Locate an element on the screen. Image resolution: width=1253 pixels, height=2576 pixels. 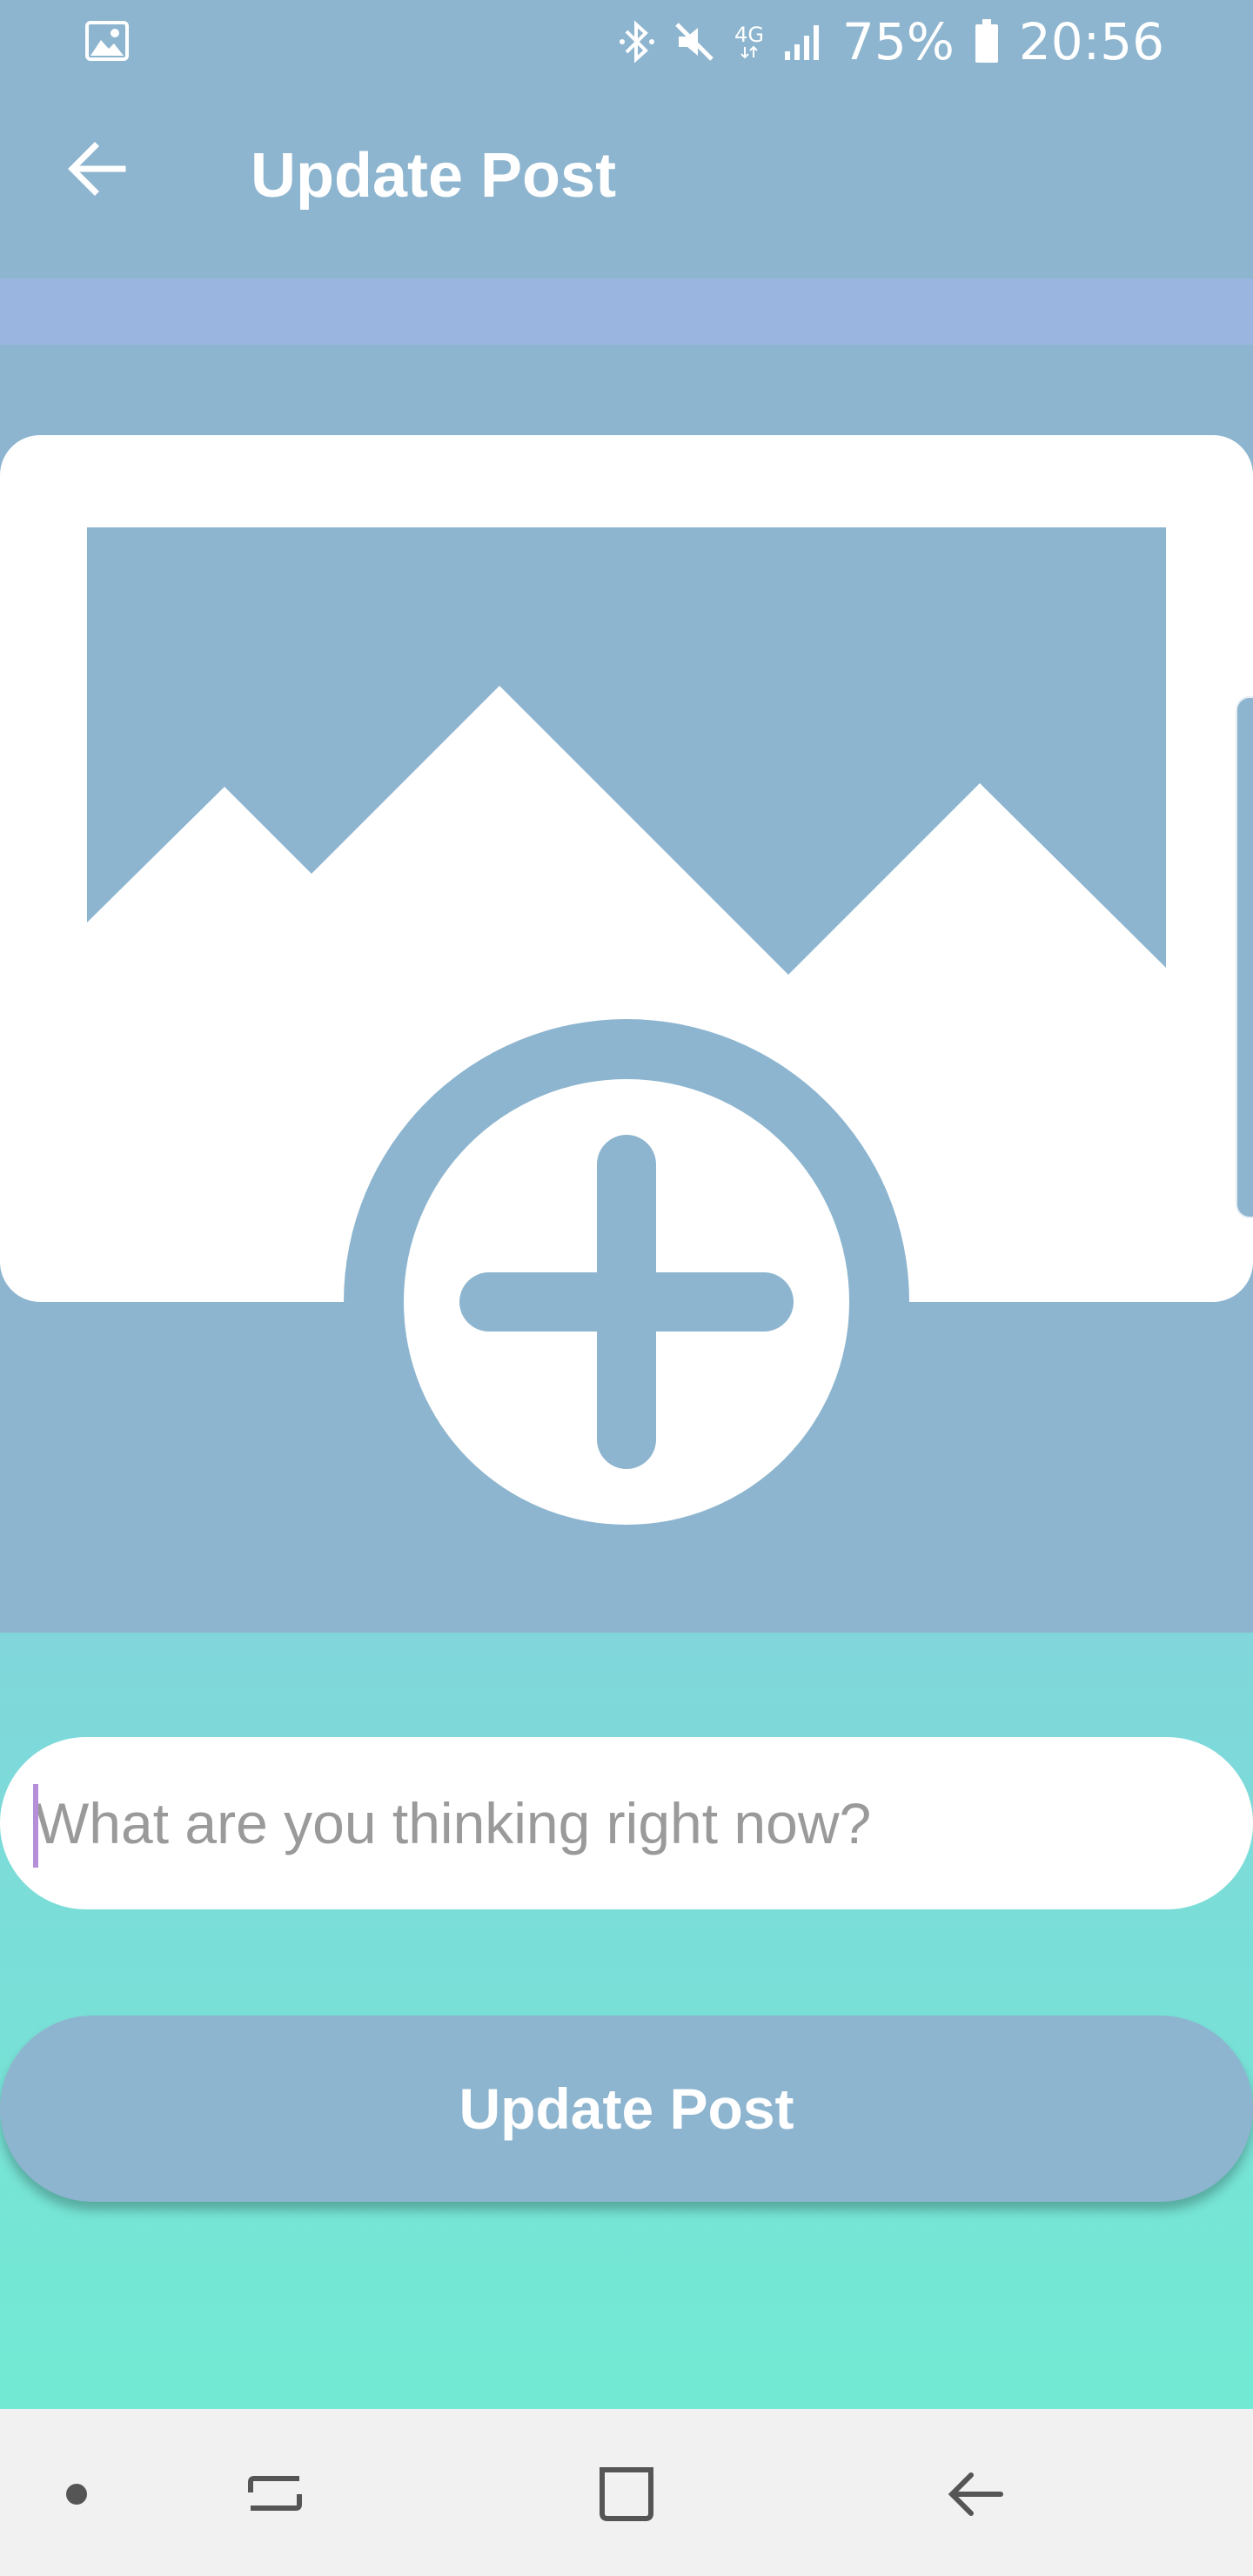
update-post-button: Update Post is located at coordinates (626, 2109).